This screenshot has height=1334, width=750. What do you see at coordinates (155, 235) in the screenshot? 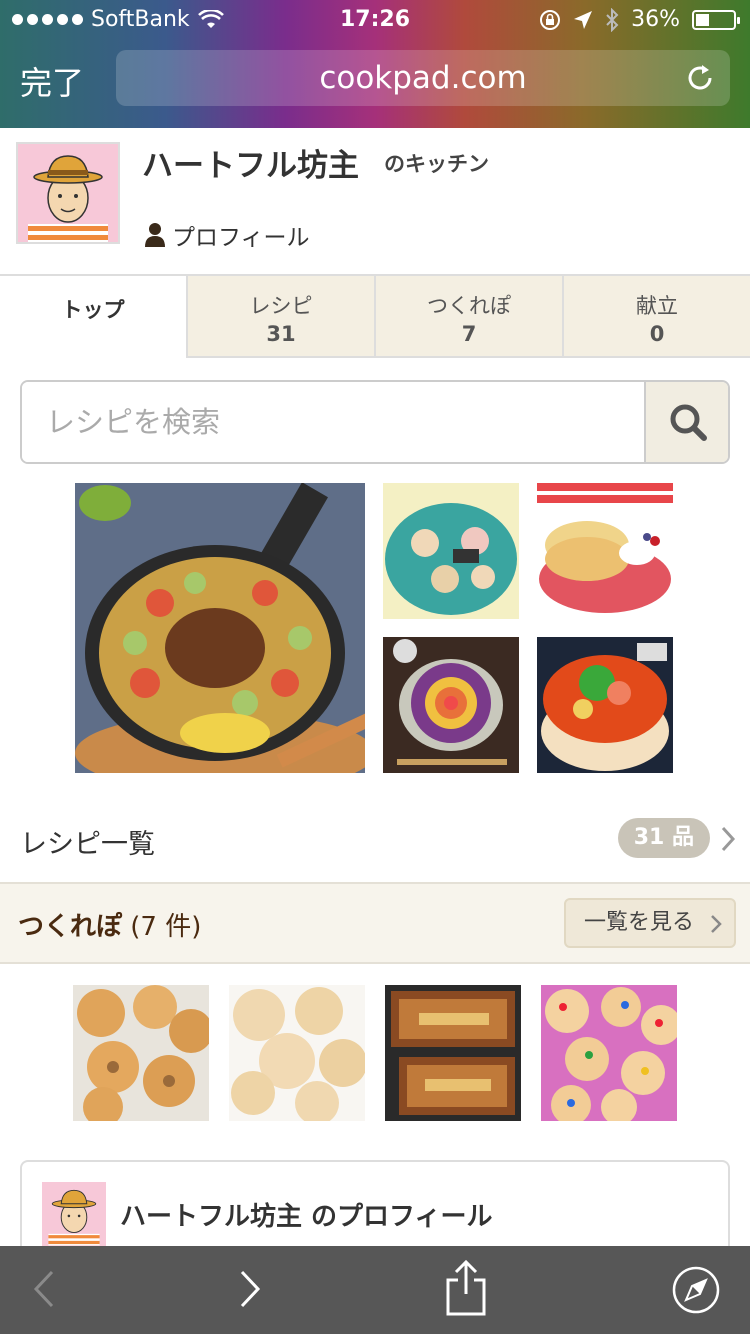
I see `person-icon` at bounding box center [155, 235].